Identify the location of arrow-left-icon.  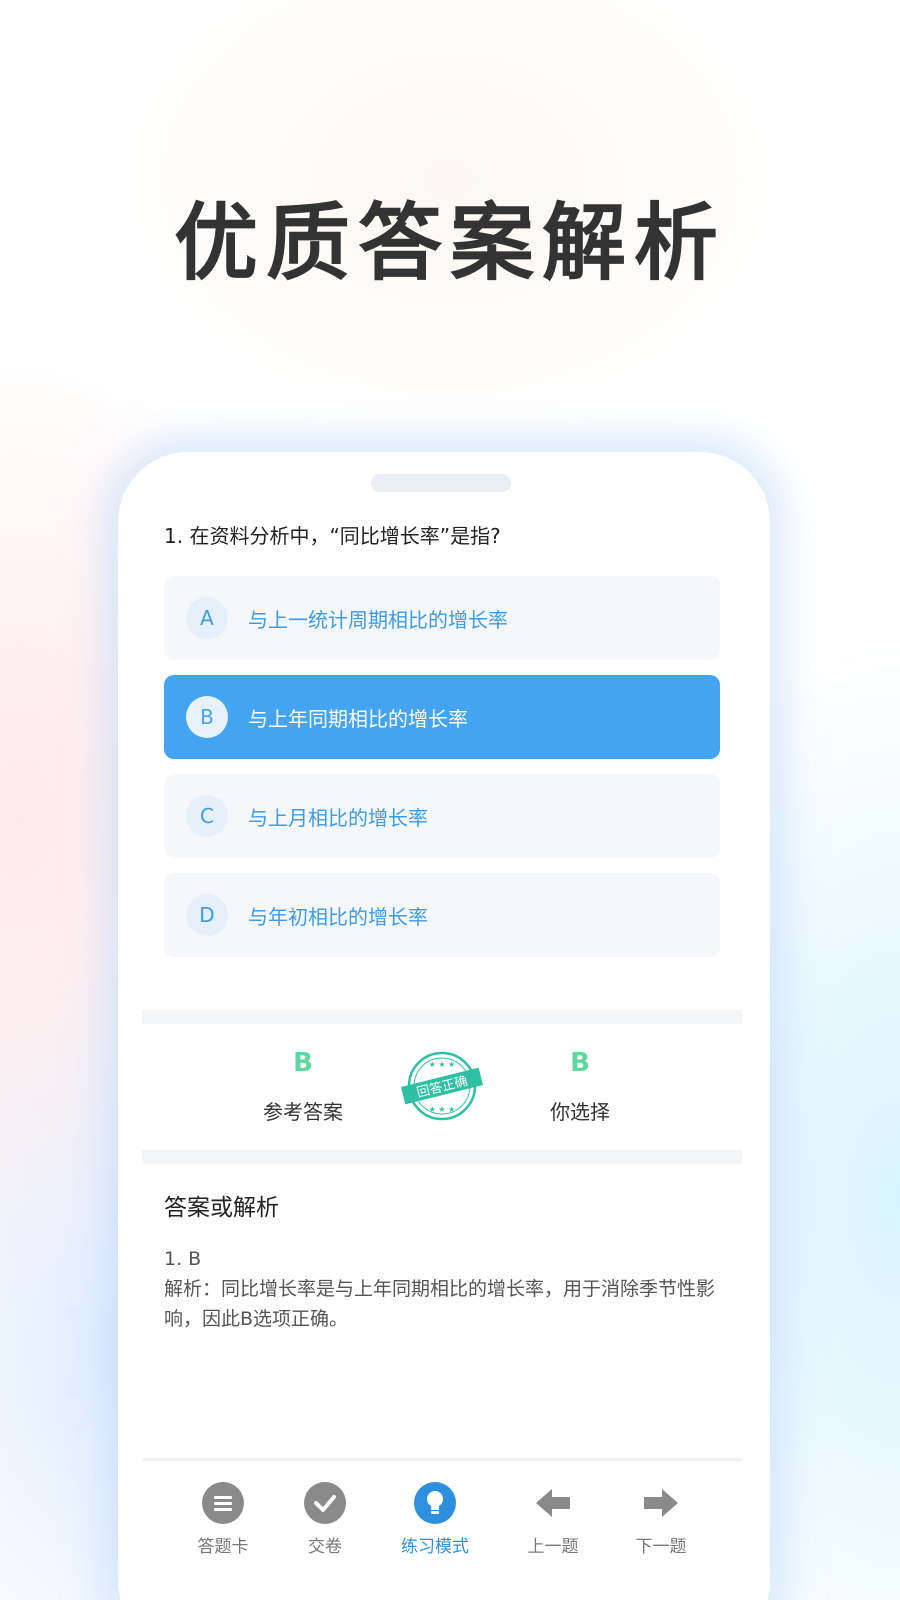
(553, 1503).